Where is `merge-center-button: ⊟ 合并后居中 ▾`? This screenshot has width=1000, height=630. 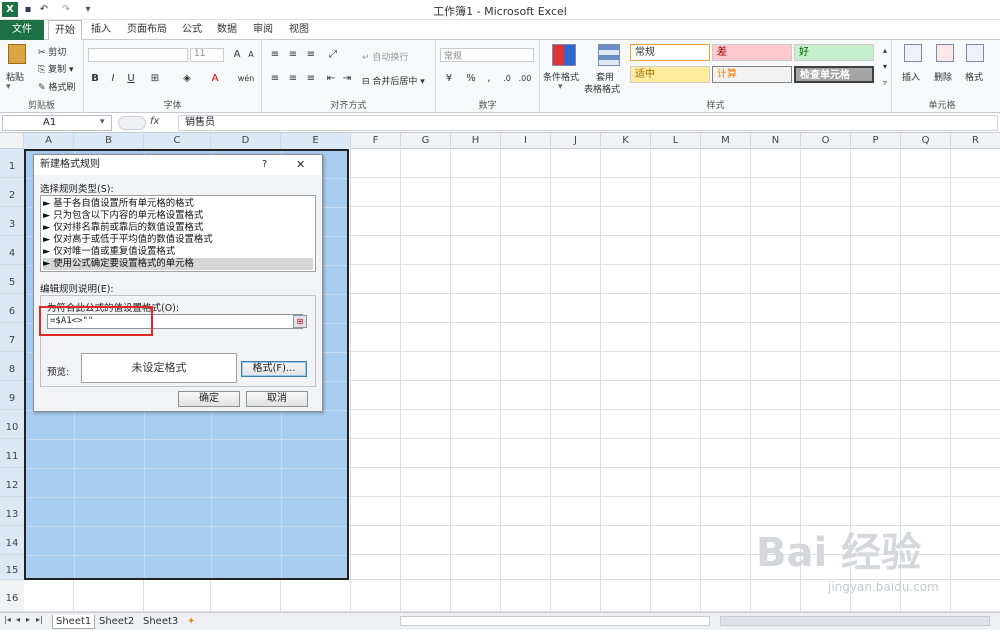
merge-center-button: ⊟ 合并后居中 ▾ is located at coordinates (393, 80).